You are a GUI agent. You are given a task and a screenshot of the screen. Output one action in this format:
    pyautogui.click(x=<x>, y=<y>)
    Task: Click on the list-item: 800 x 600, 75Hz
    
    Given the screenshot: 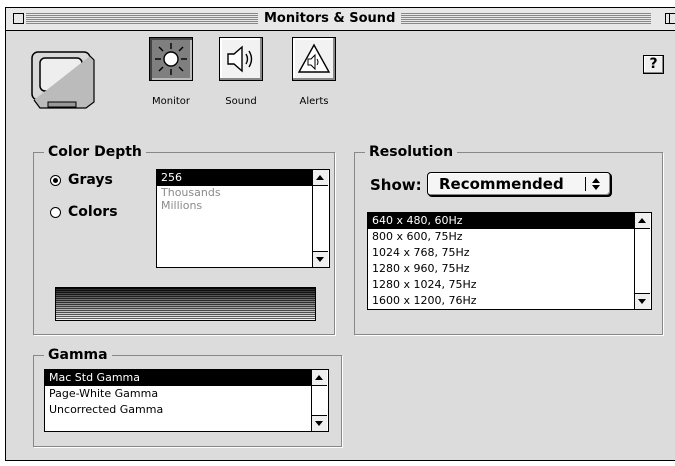 What is the action you would take?
    pyautogui.click(x=501, y=237)
    